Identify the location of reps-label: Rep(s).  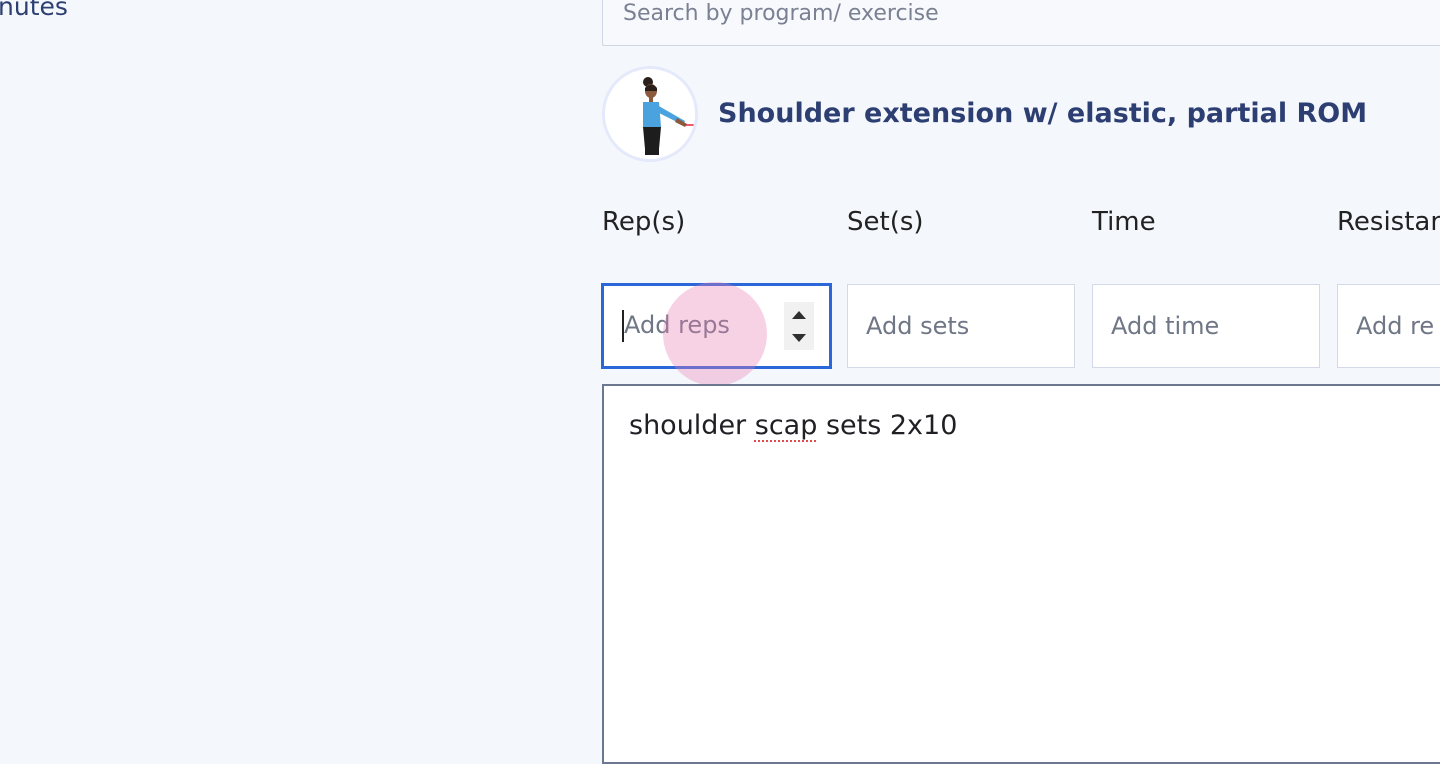
(644, 222).